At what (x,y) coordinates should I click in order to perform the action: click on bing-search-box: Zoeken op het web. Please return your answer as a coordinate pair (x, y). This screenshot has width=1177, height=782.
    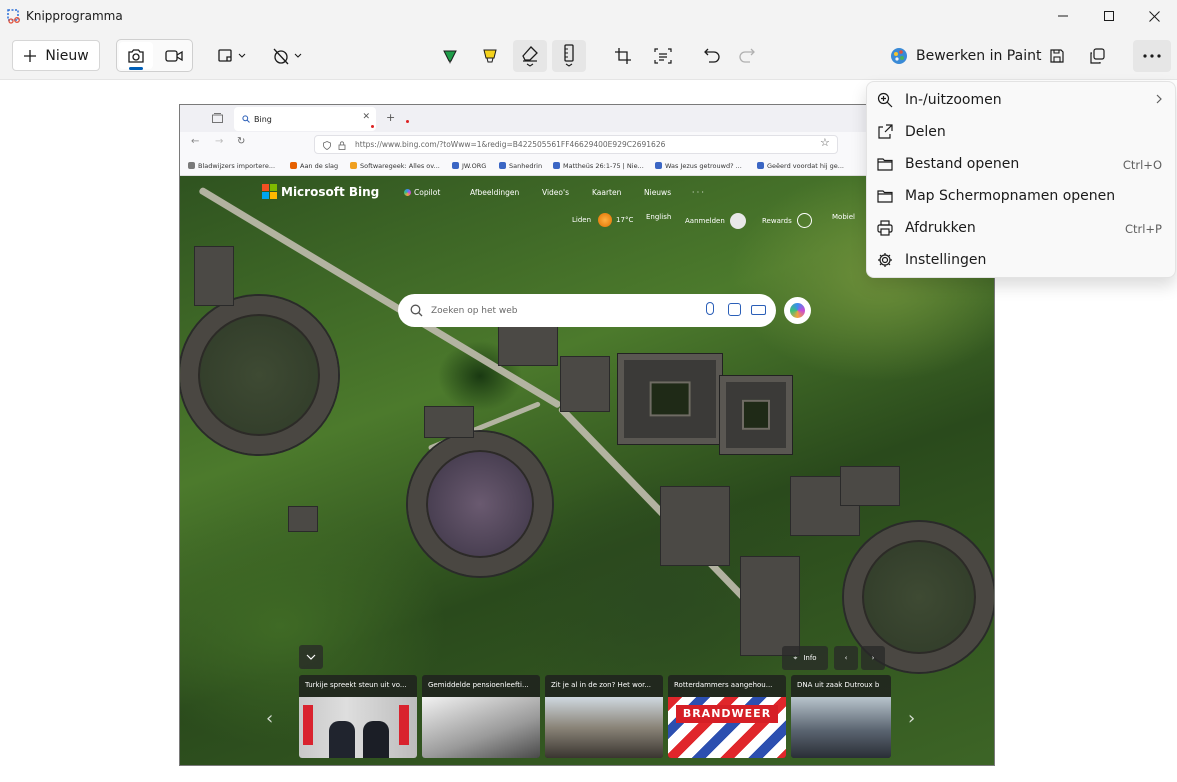
    Looking at the image, I should click on (587, 310).